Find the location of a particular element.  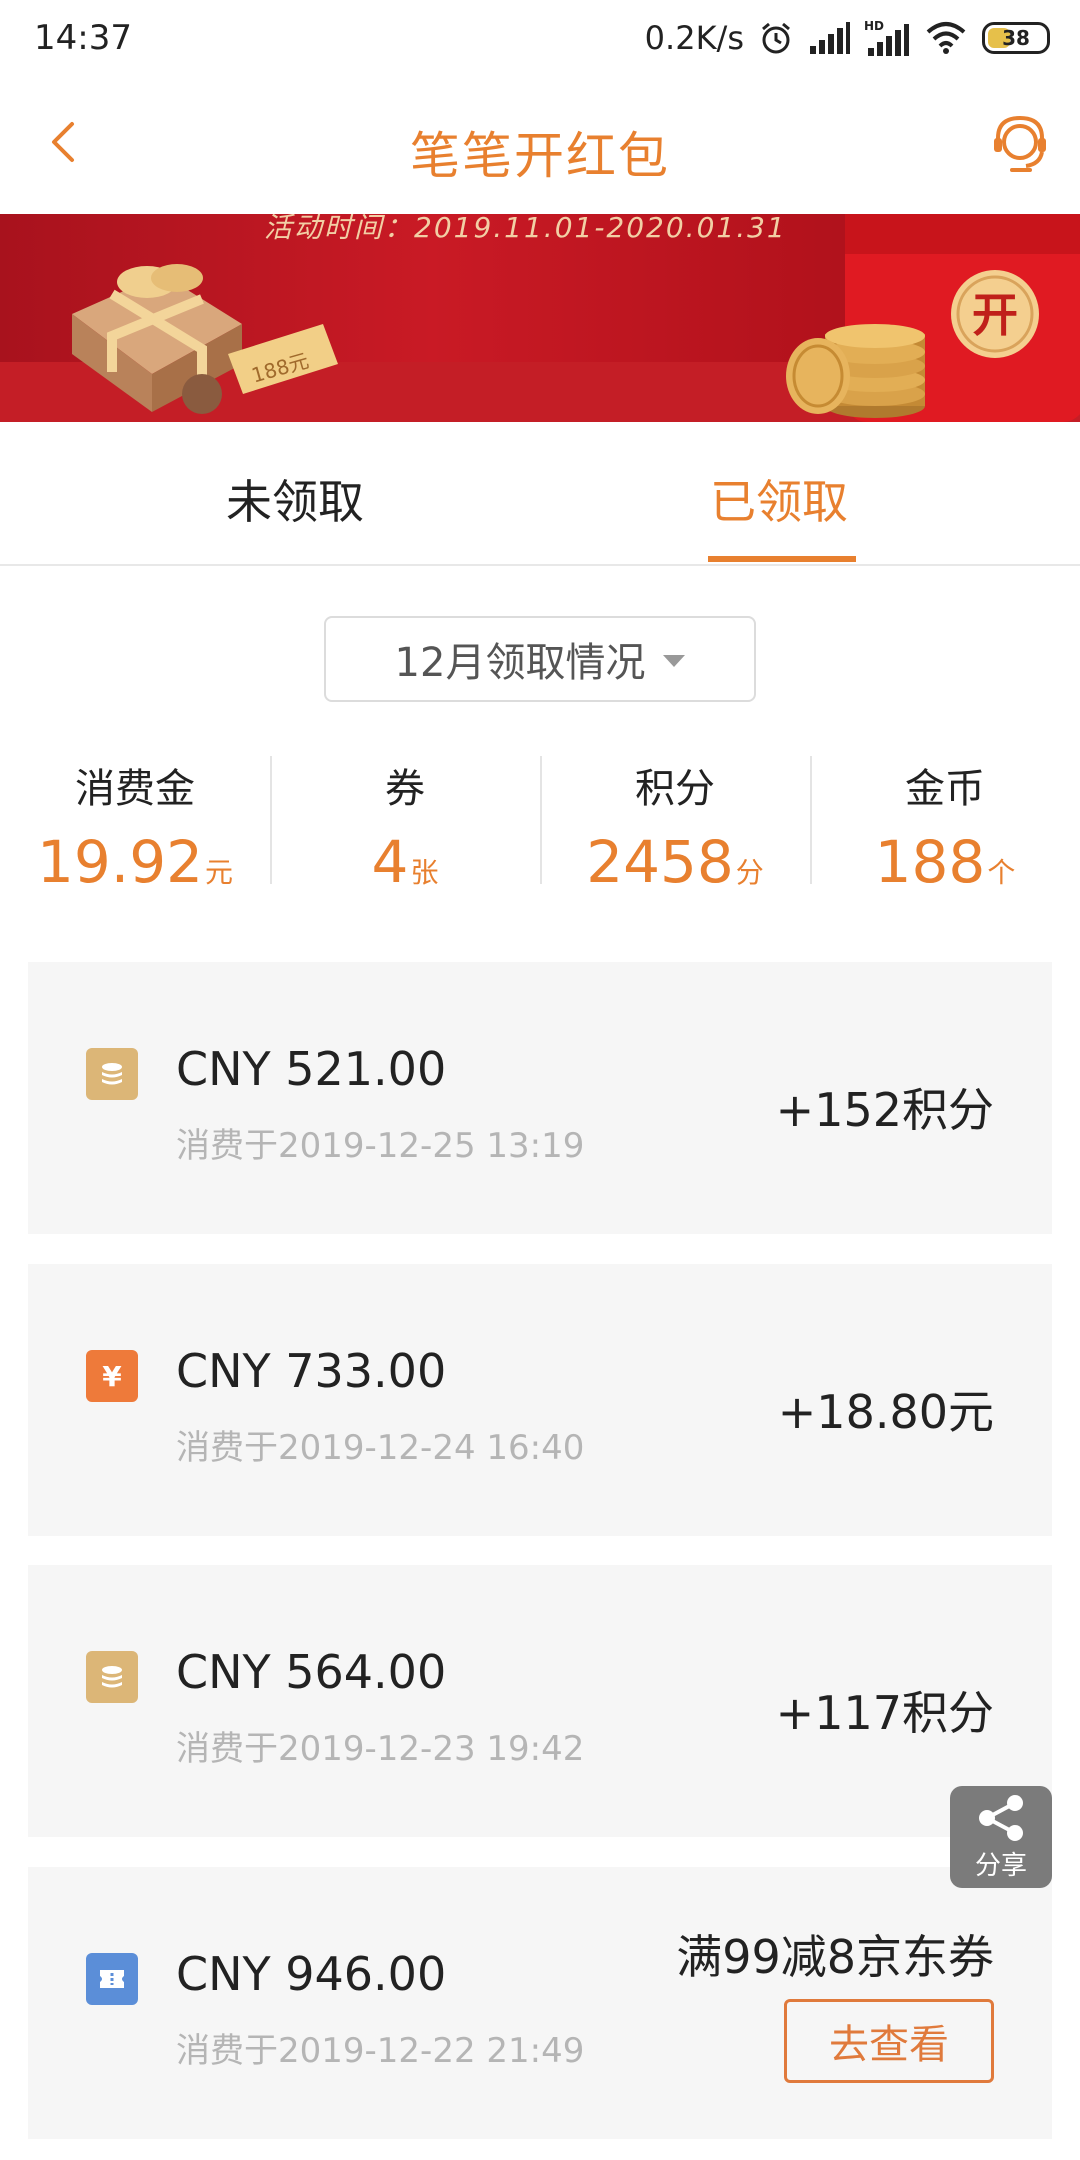

promo-banner: 活动时间：2019.11.01-2020.01.31 188元 开 is located at coordinates (540, 318).